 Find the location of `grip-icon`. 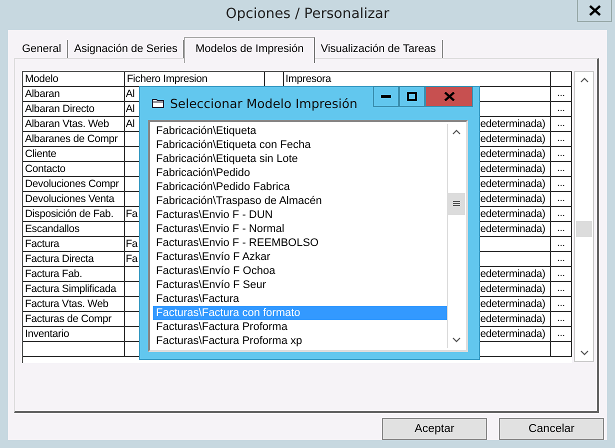

grip-icon is located at coordinates (456, 204).